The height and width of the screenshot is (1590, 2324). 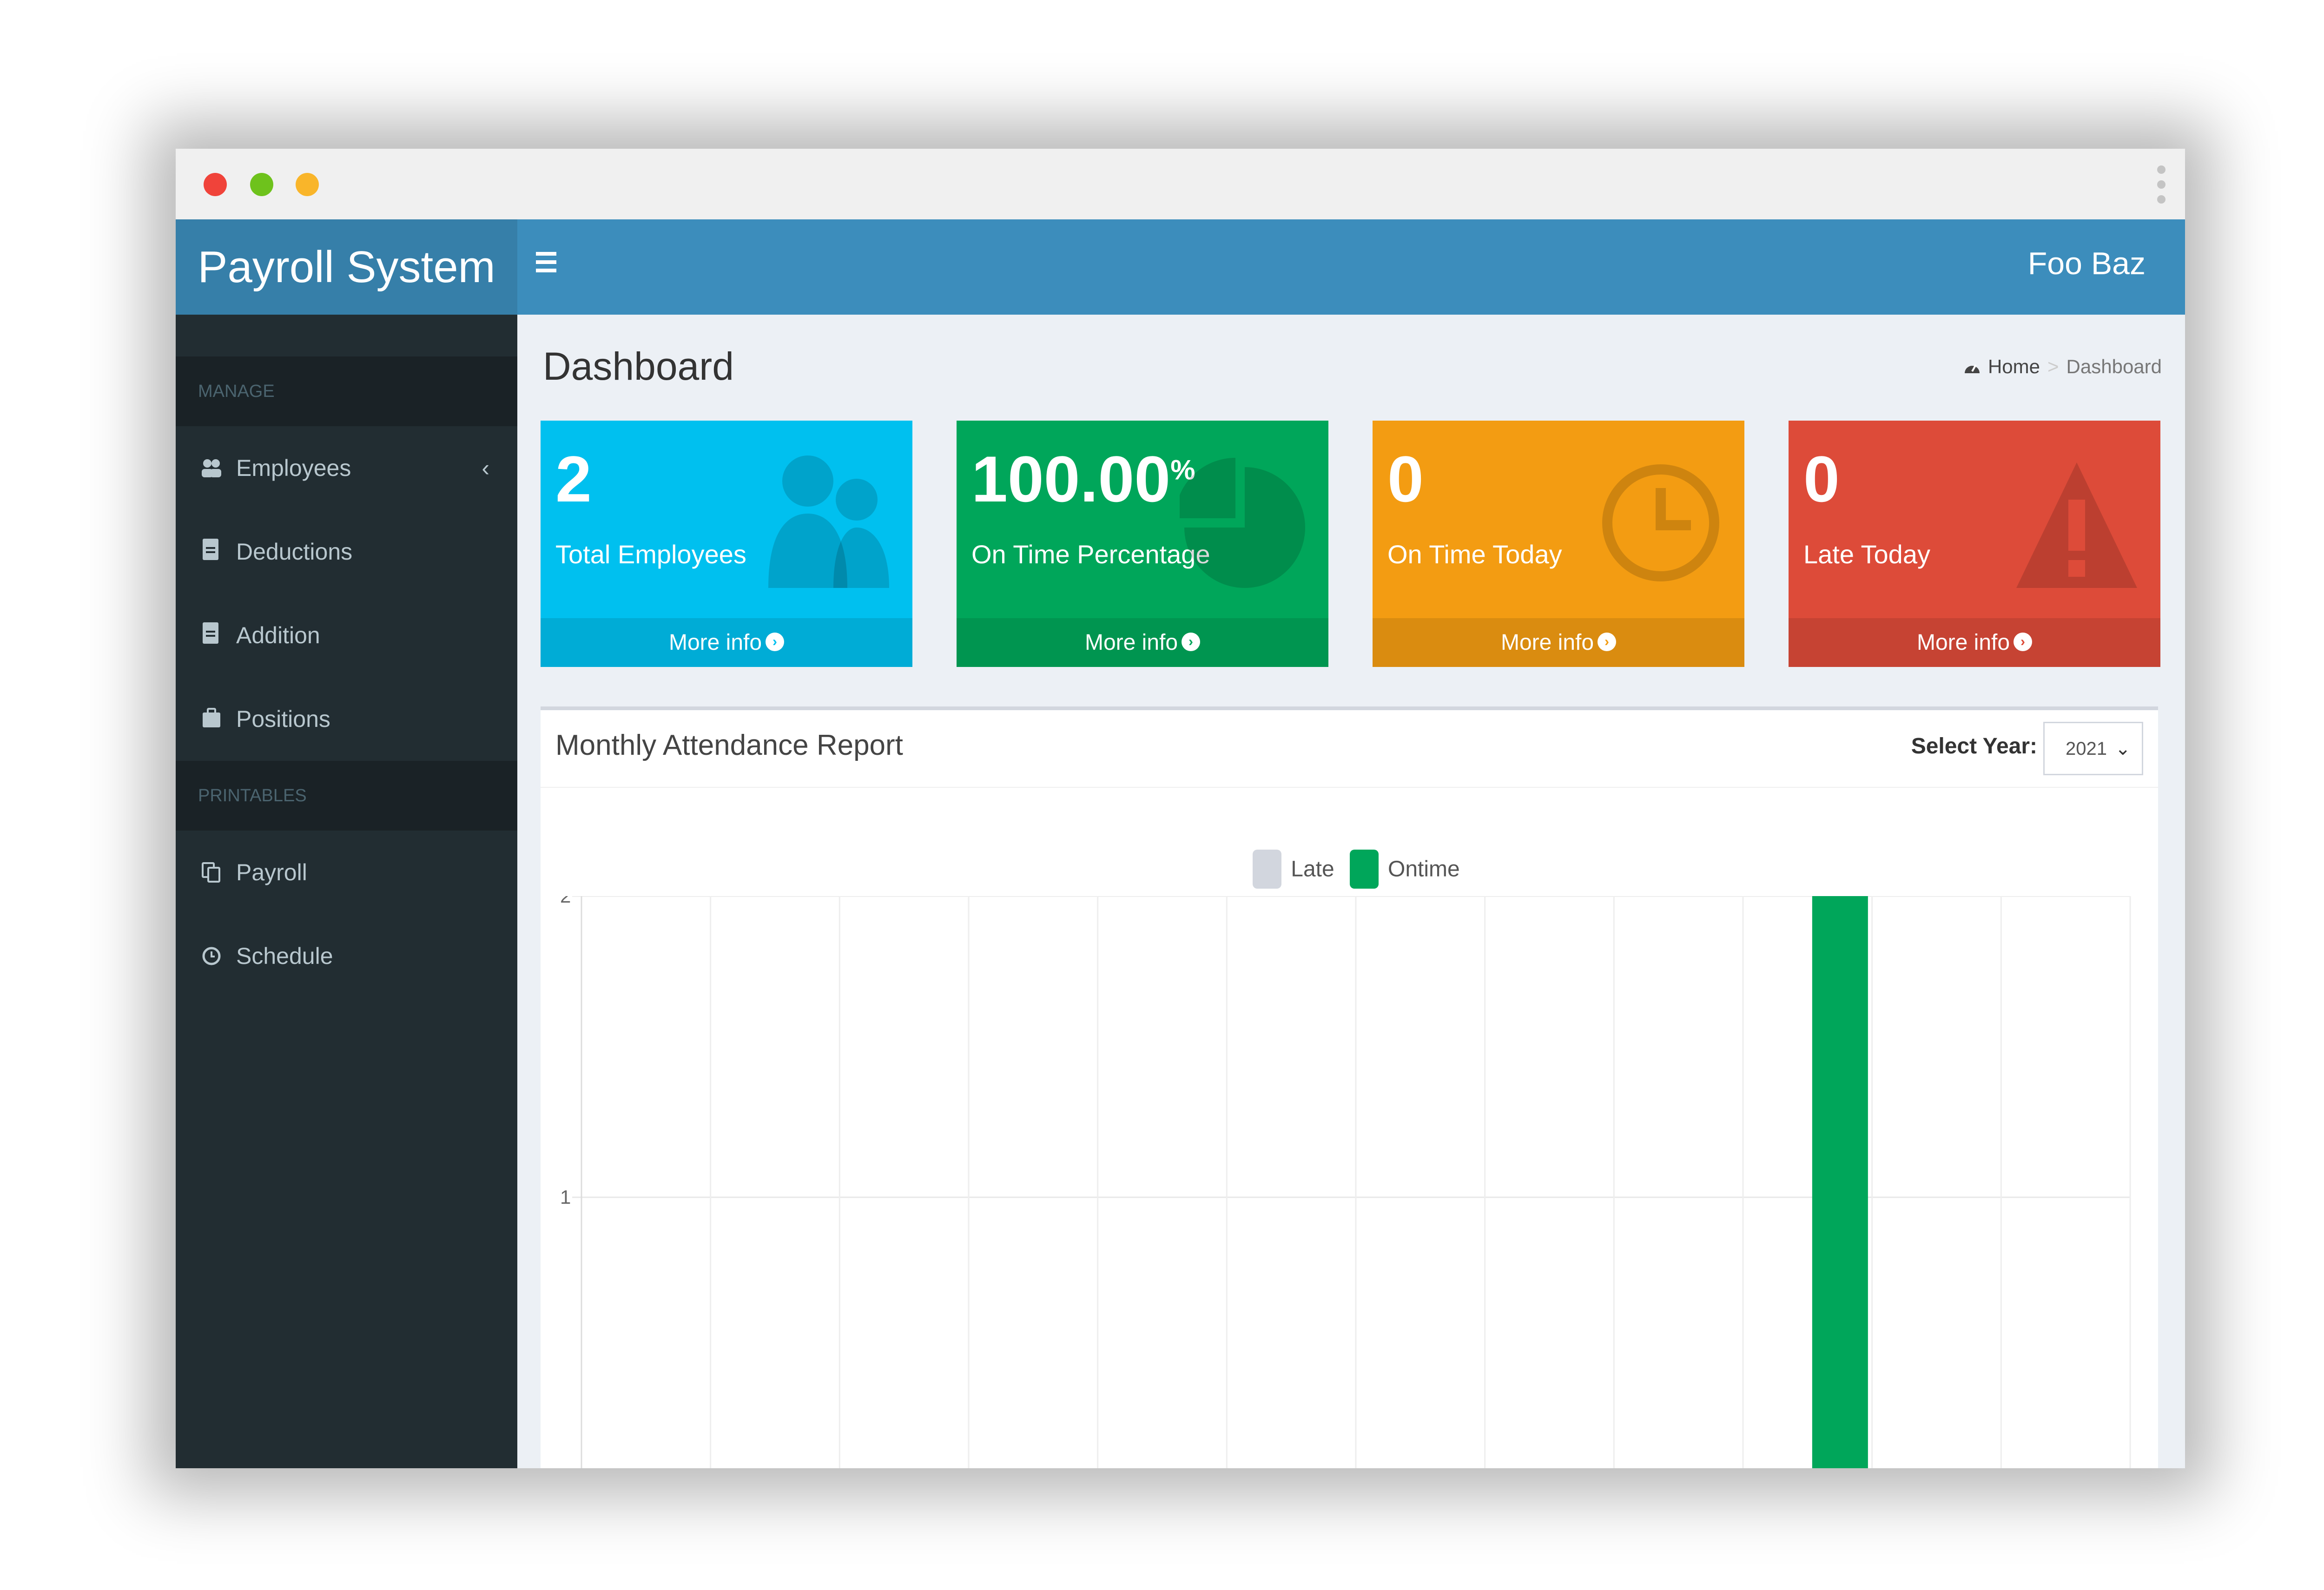 I want to click on sidebar-item-employees: Employees ‹, so click(x=346, y=468).